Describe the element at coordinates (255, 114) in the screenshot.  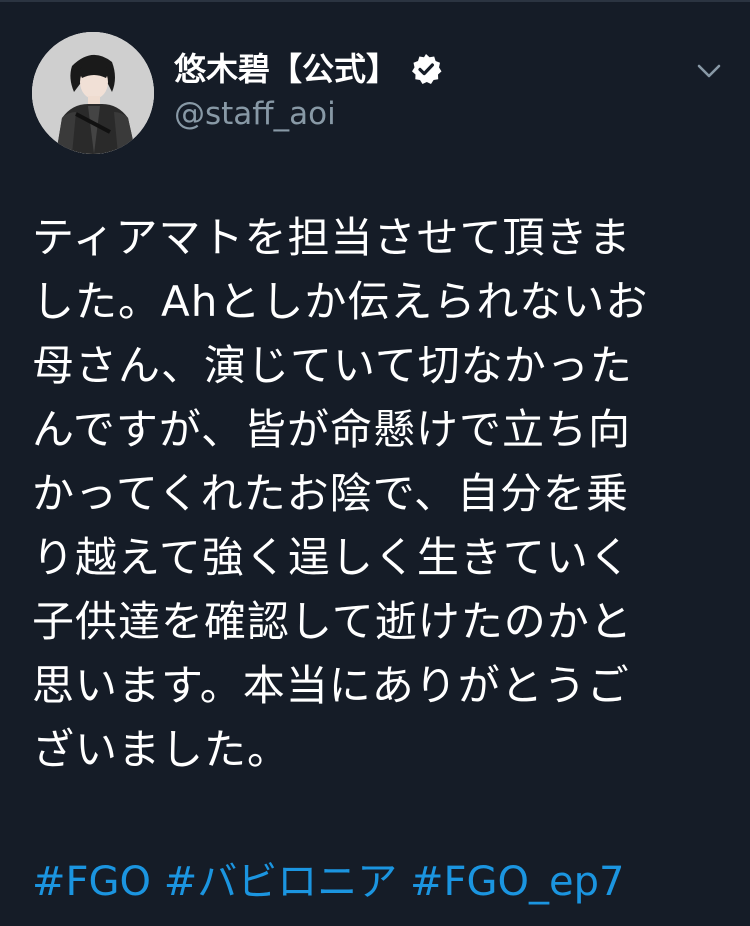
I see `author-handle: @staff_aoi` at that location.